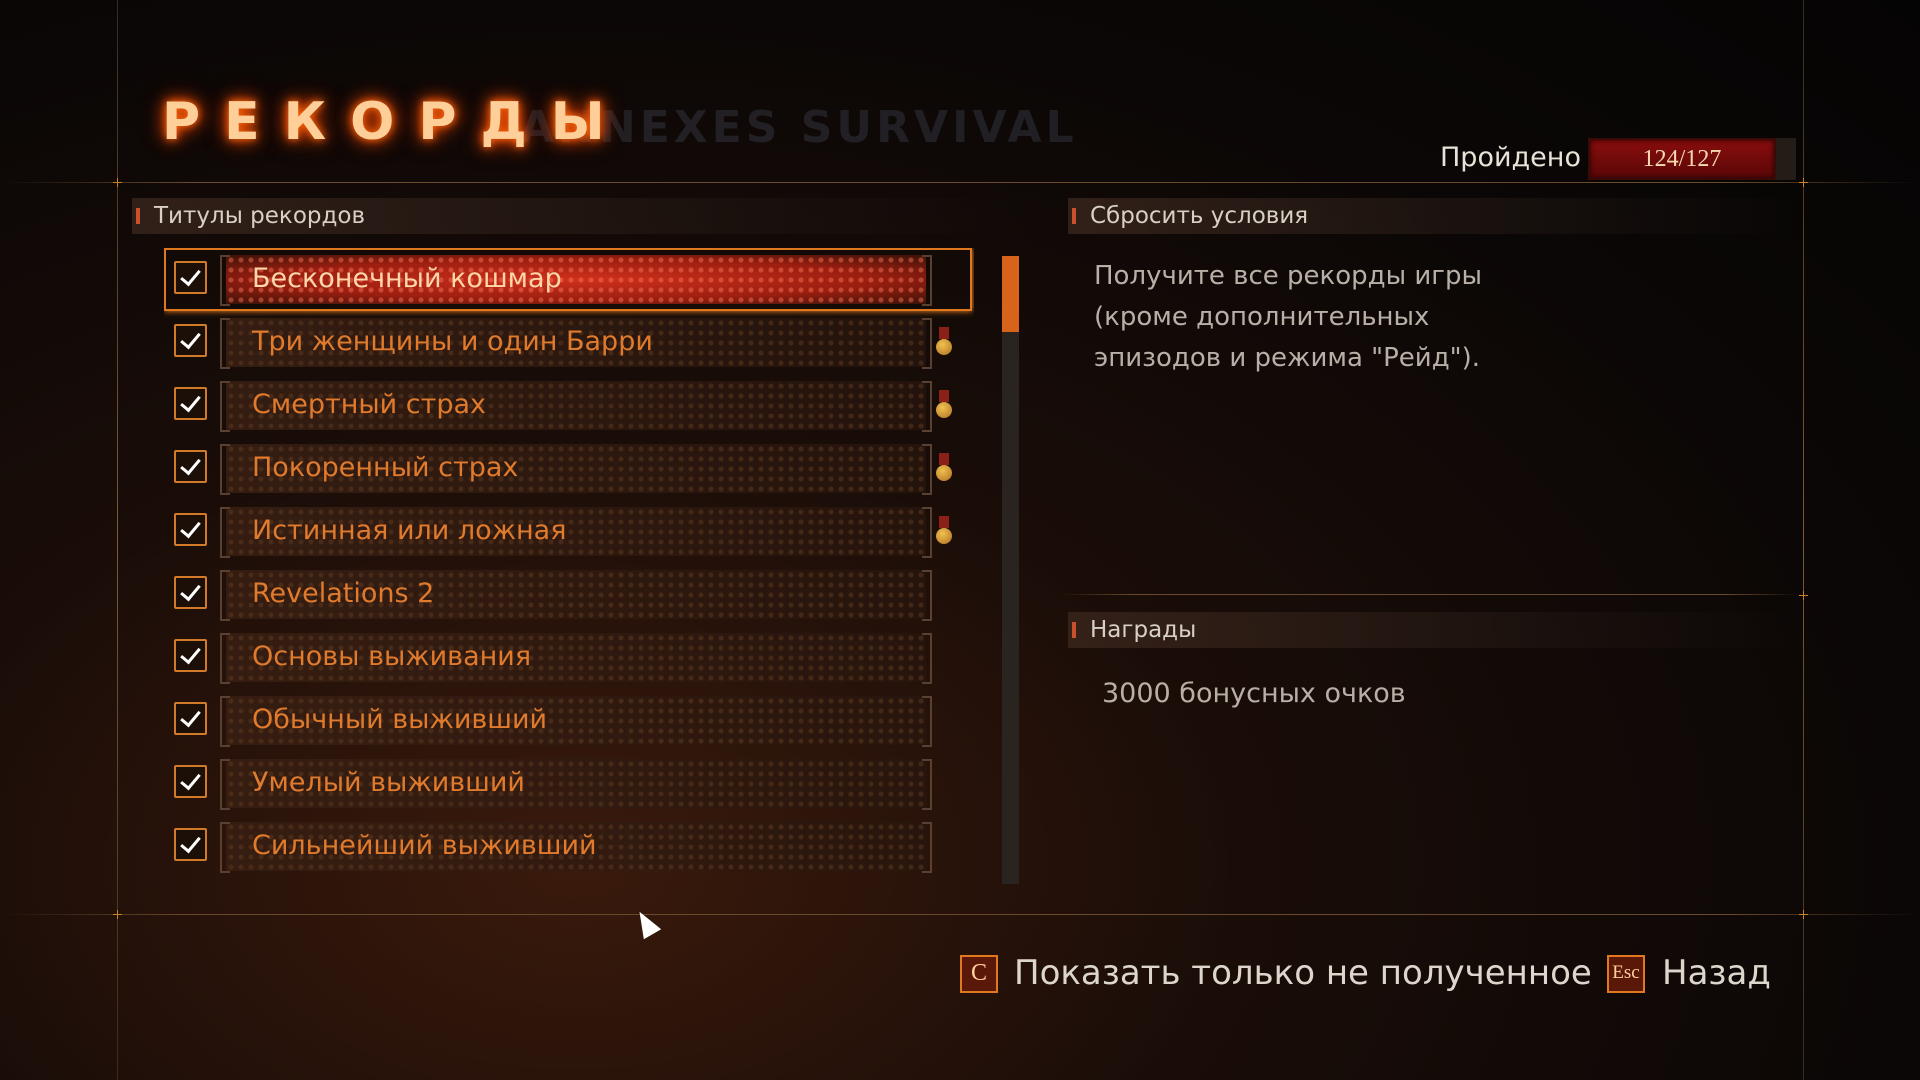 This screenshot has width=1920, height=1080. Describe the element at coordinates (1430, 594) in the screenshot. I see `section-divider` at that location.